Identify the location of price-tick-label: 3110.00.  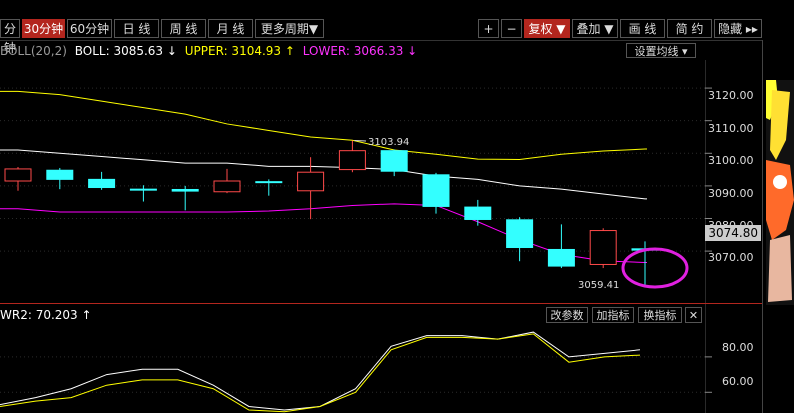
(731, 128).